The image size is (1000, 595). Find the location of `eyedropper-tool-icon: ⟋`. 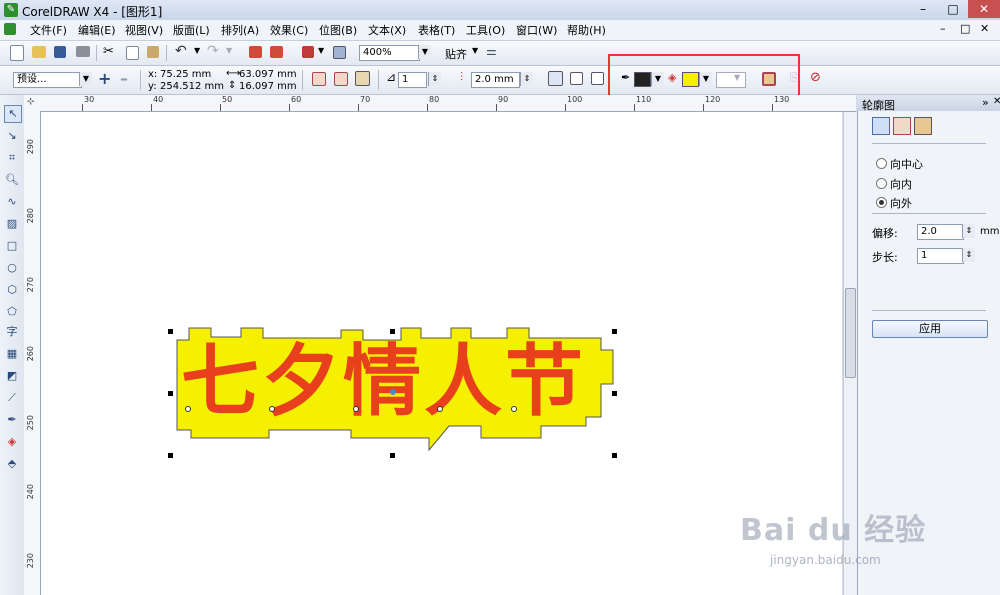

eyedropper-tool-icon: ⟋ is located at coordinates (12, 398).